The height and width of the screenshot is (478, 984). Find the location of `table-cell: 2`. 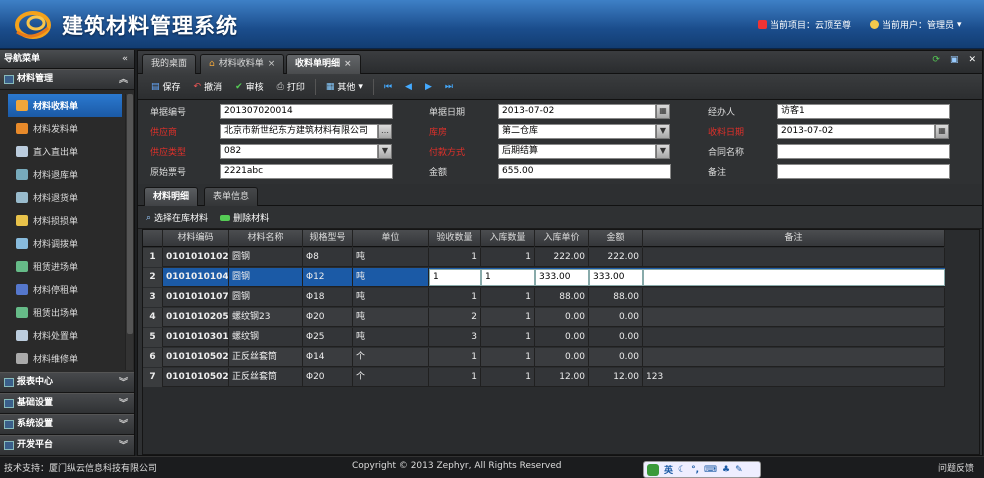

table-cell: 2 is located at coordinates (455, 317).